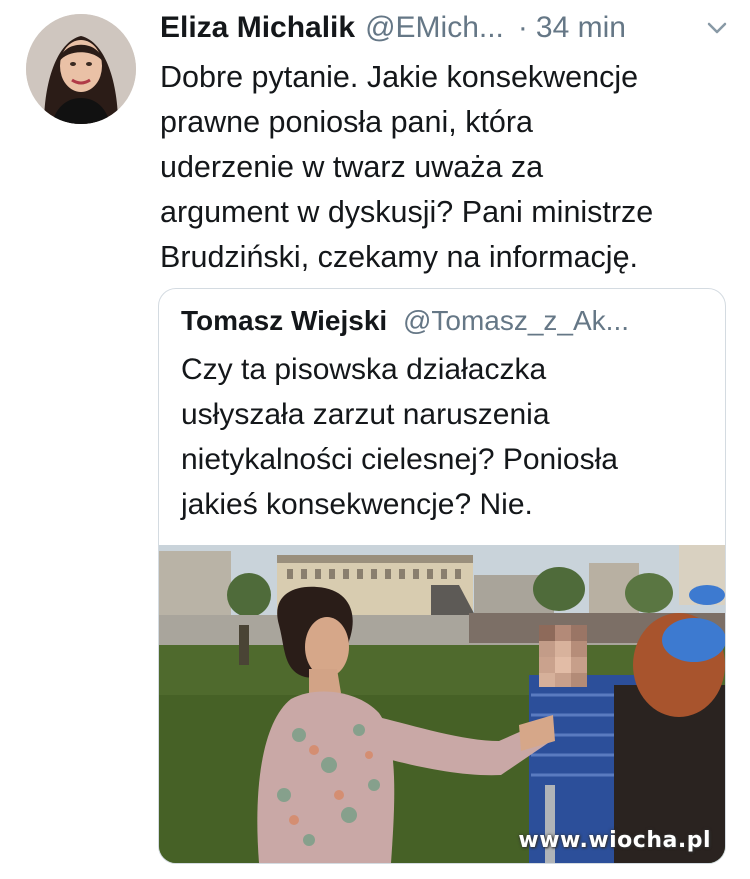  I want to click on quoted-text-line: nietykalności cielesnej? Poniosła, so click(399, 459).